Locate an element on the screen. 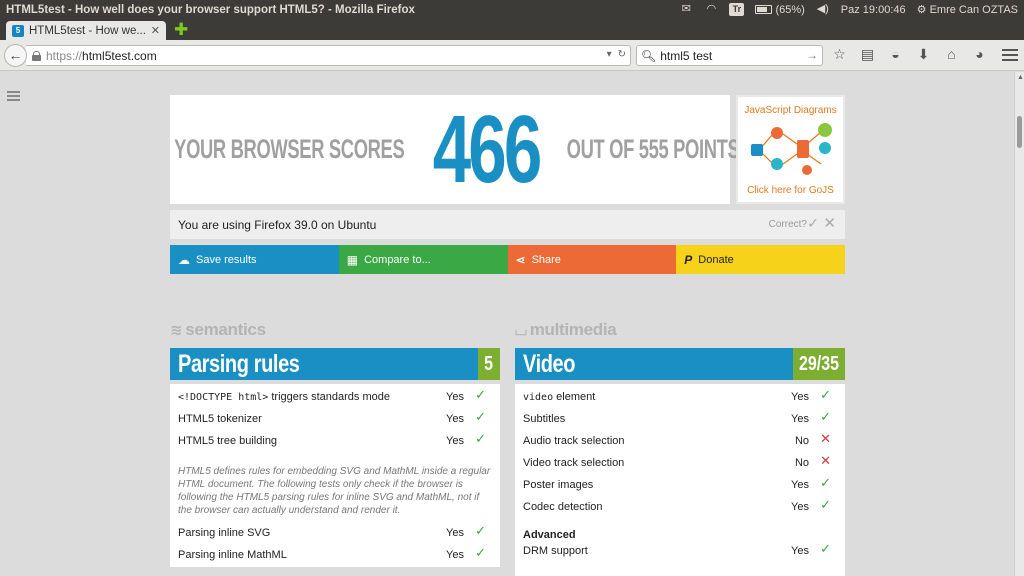 This screenshot has height=576, width=1024. save-results-label: Save results is located at coordinates (226, 259).